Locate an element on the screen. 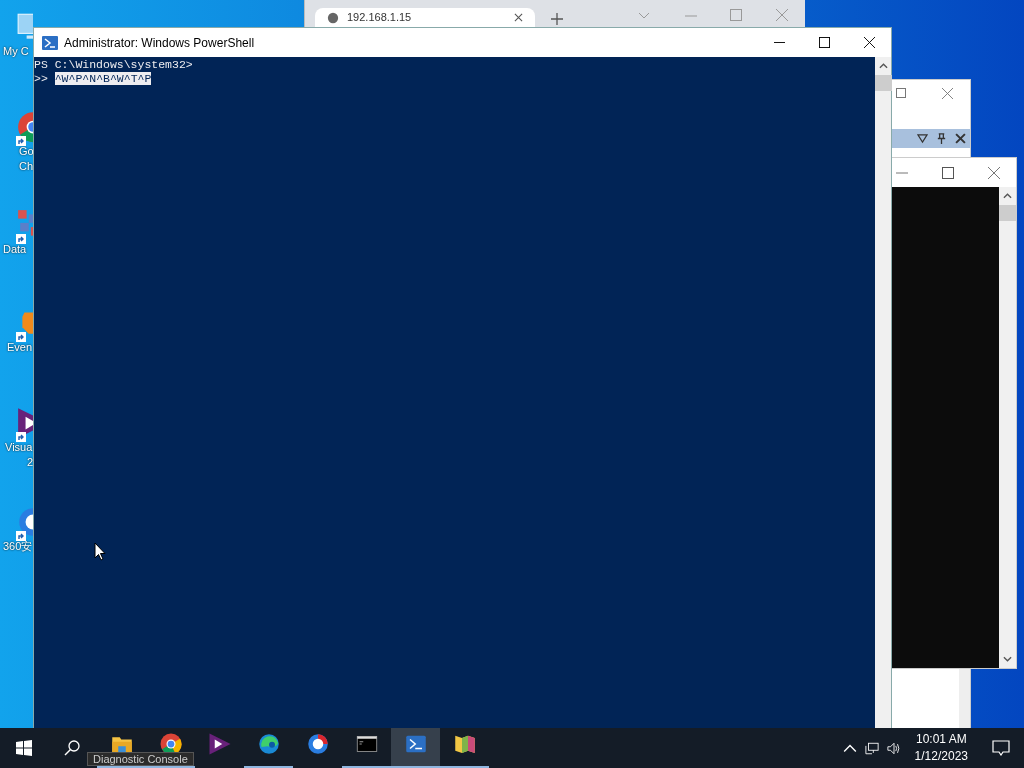 This screenshot has width=1024, height=768. windows-icon is located at coordinates (24, 748).